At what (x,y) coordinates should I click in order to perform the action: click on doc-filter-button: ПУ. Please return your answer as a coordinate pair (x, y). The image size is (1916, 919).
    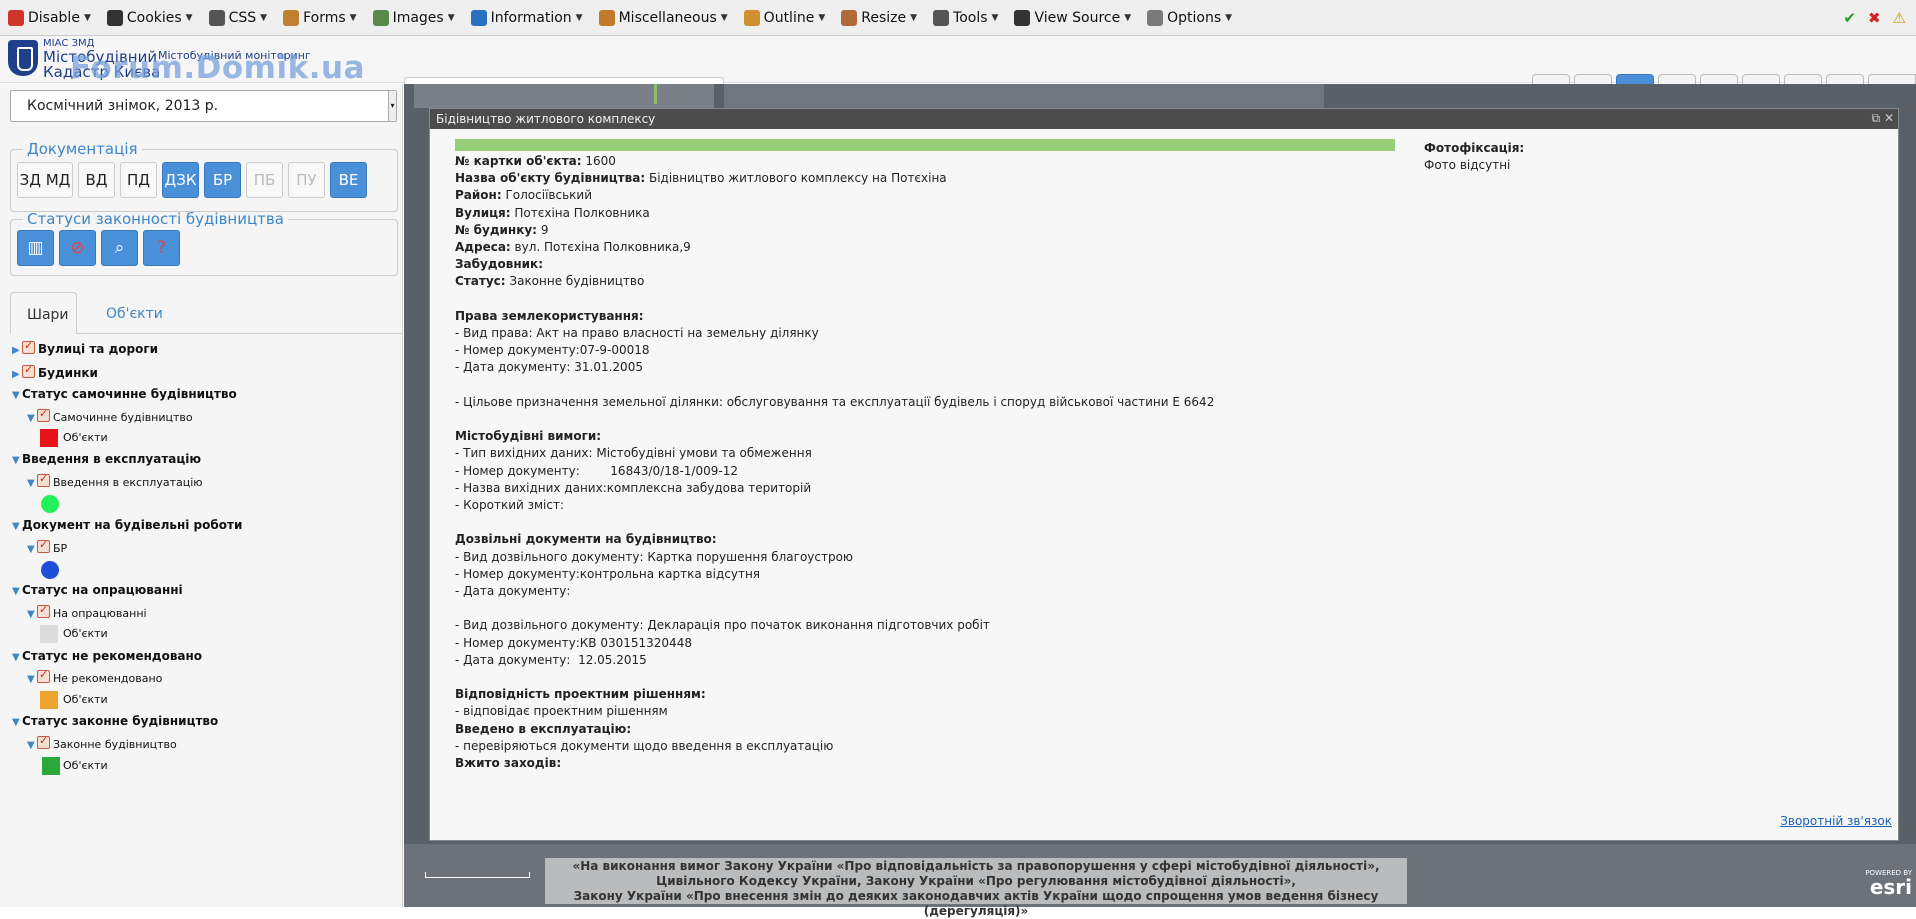
    Looking at the image, I should click on (306, 180).